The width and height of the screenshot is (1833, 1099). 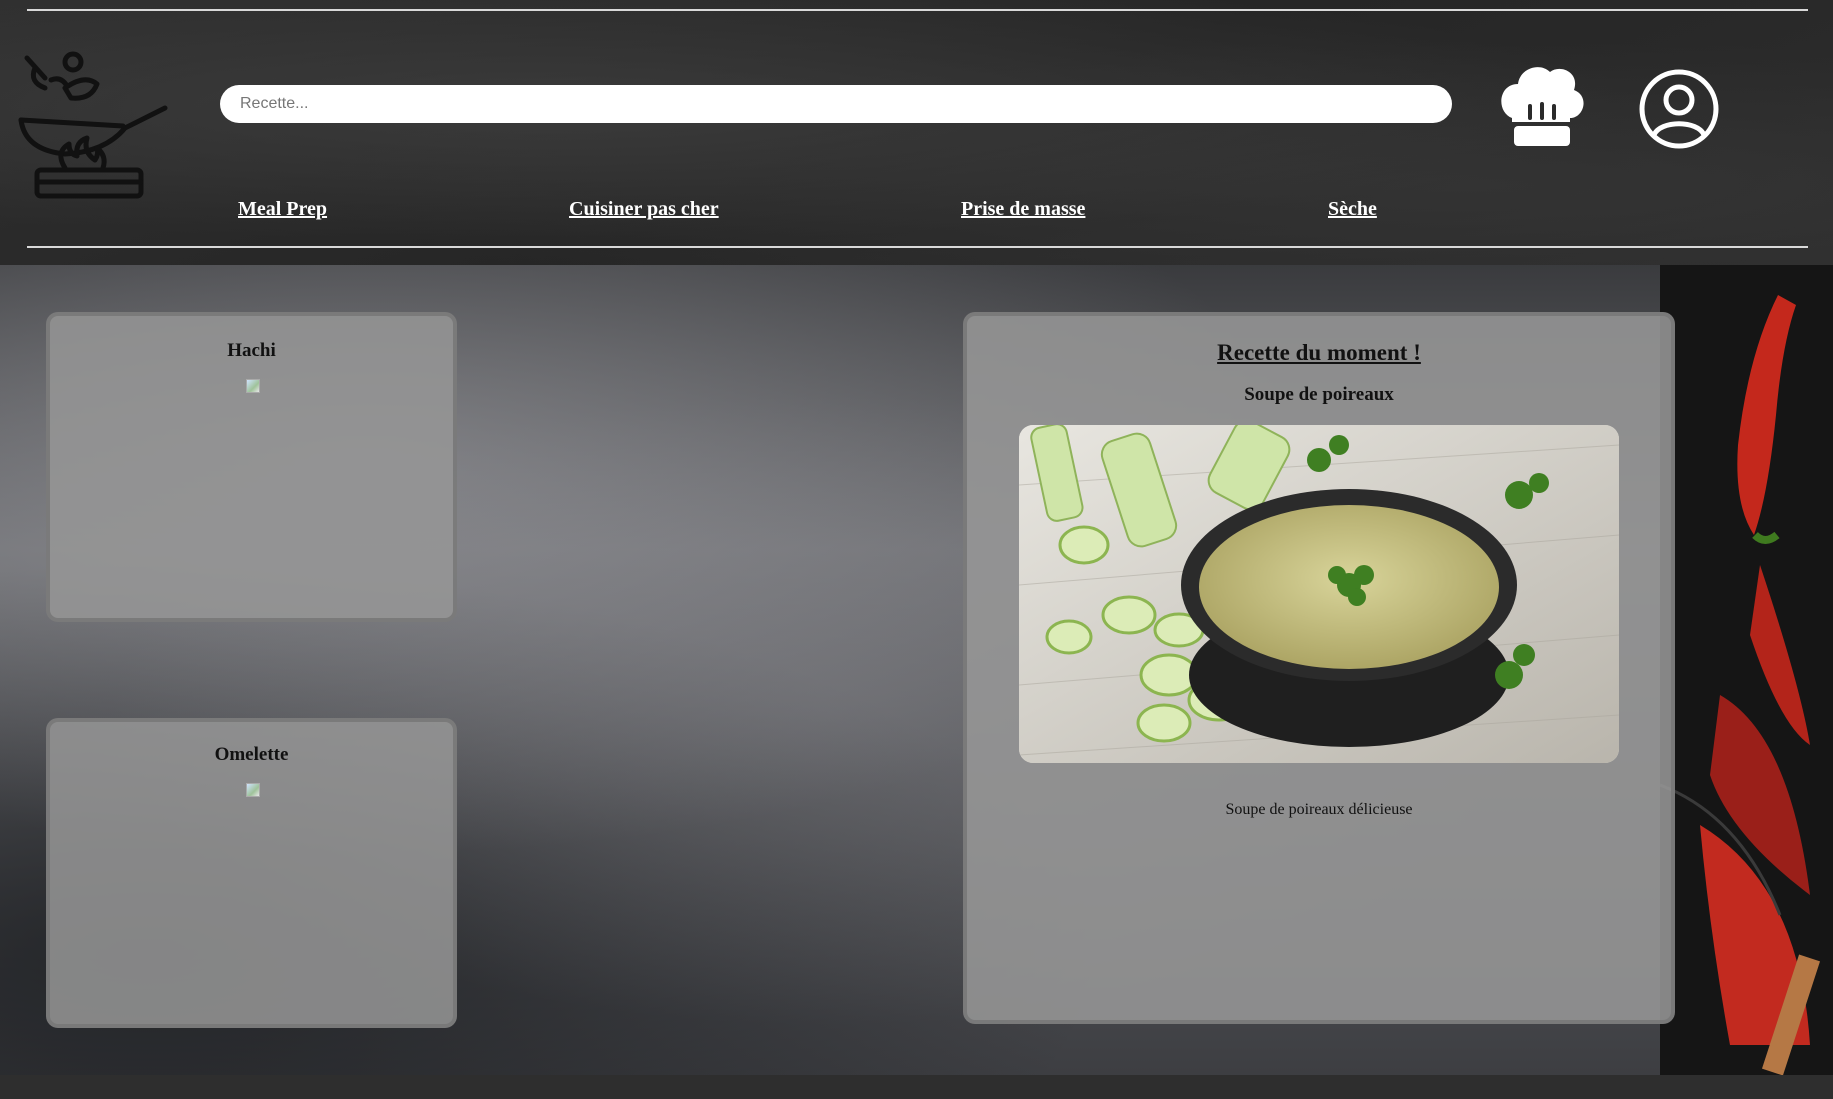 I want to click on featured-recipe-name: Soupe de poireaux, so click(x=1319, y=394).